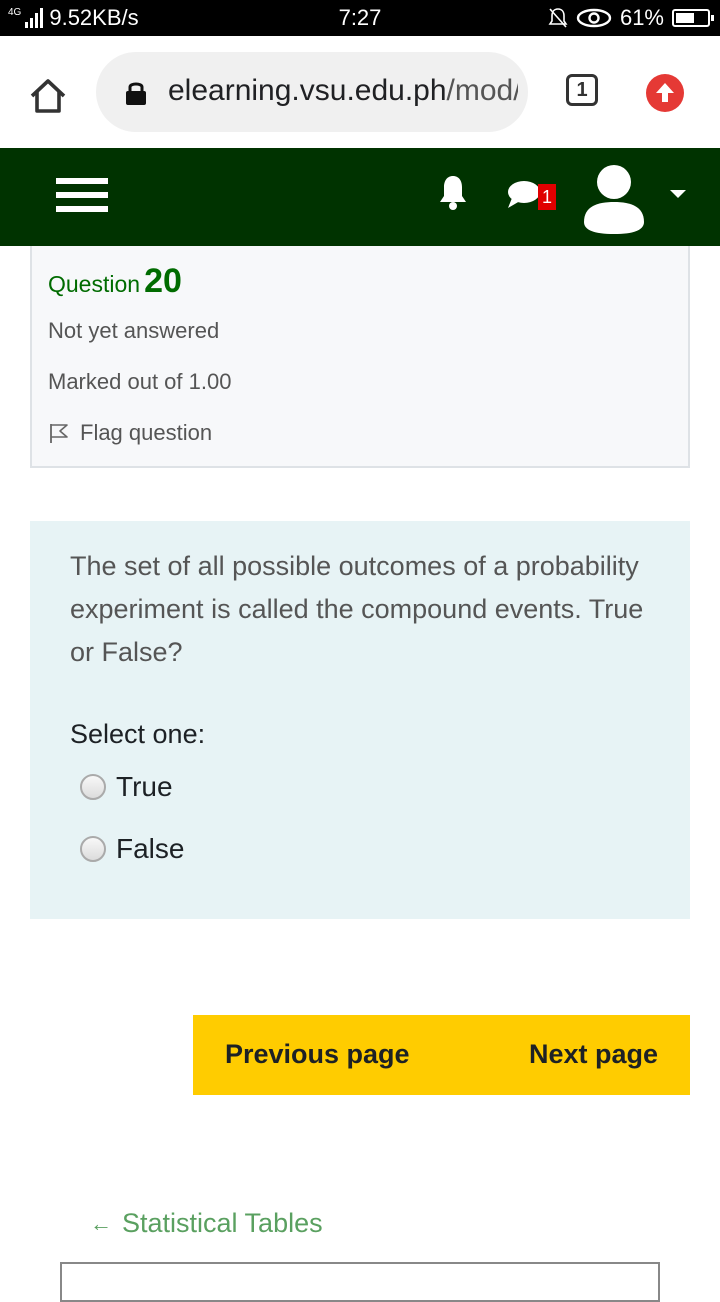 The image size is (720, 1302). What do you see at coordinates (94, 284) in the screenshot?
I see `question-label: Question` at bounding box center [94, 284].